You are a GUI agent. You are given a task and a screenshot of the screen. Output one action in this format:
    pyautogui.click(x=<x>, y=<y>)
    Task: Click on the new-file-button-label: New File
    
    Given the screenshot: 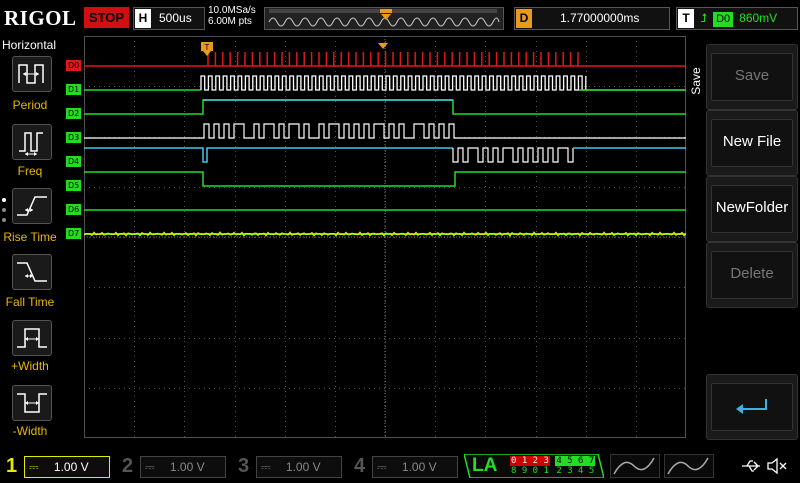 What is the action you would take?
    pyautogui.click(x=752, y=141)
    